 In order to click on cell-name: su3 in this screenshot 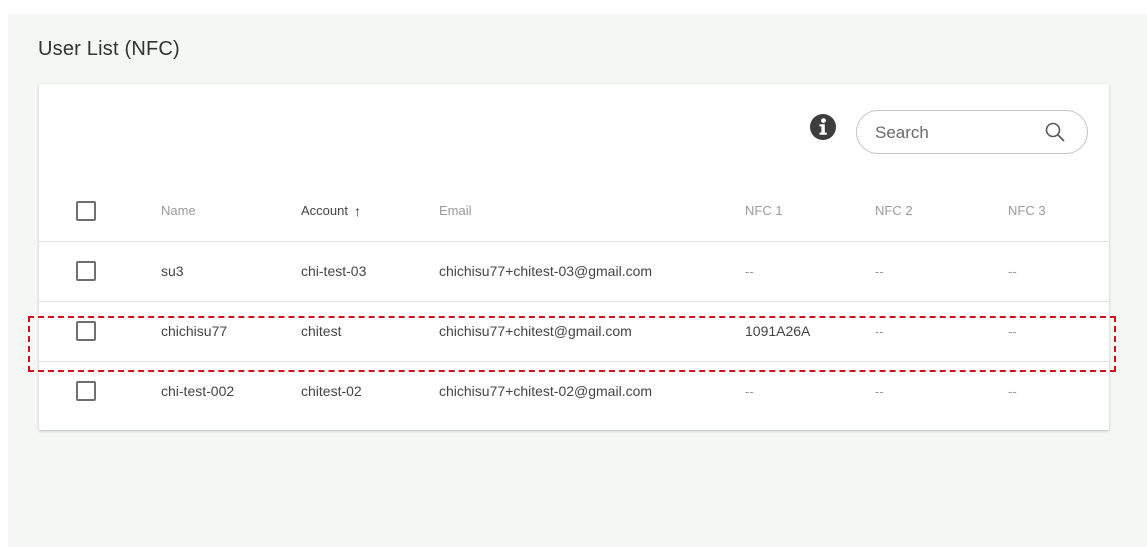, I will do `click(172, 271)`.